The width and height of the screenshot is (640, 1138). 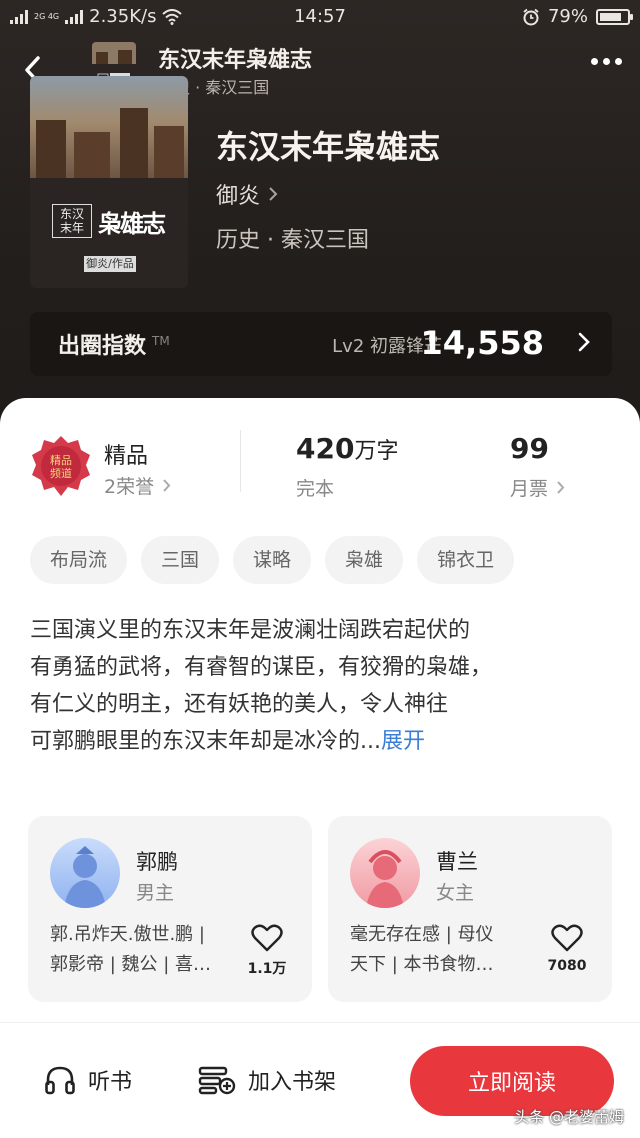 I want to click on monthly-tickets-link: 月票, so click(x=537, y=487).